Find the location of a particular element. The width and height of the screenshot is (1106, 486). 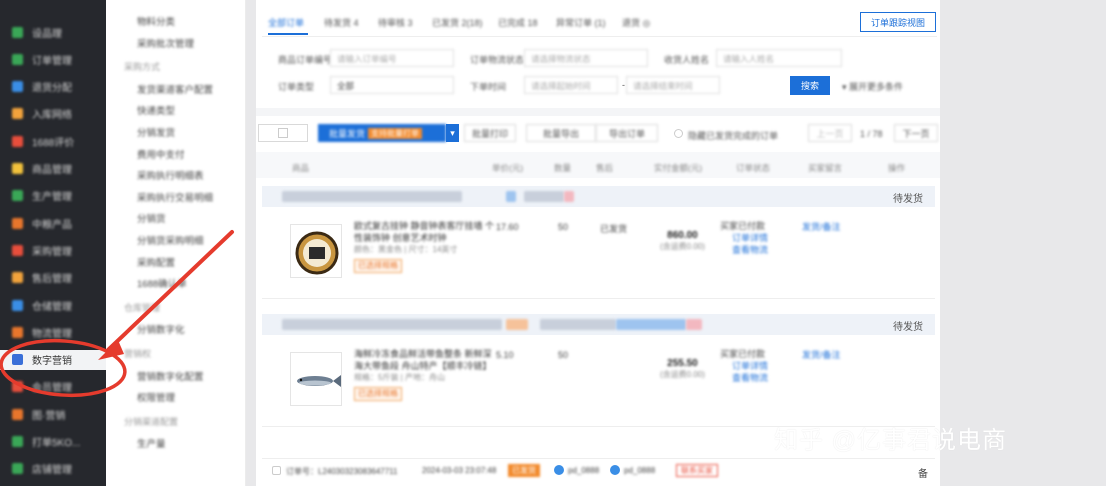

after-sale: 已发货 is located at coordinates (614, 229).